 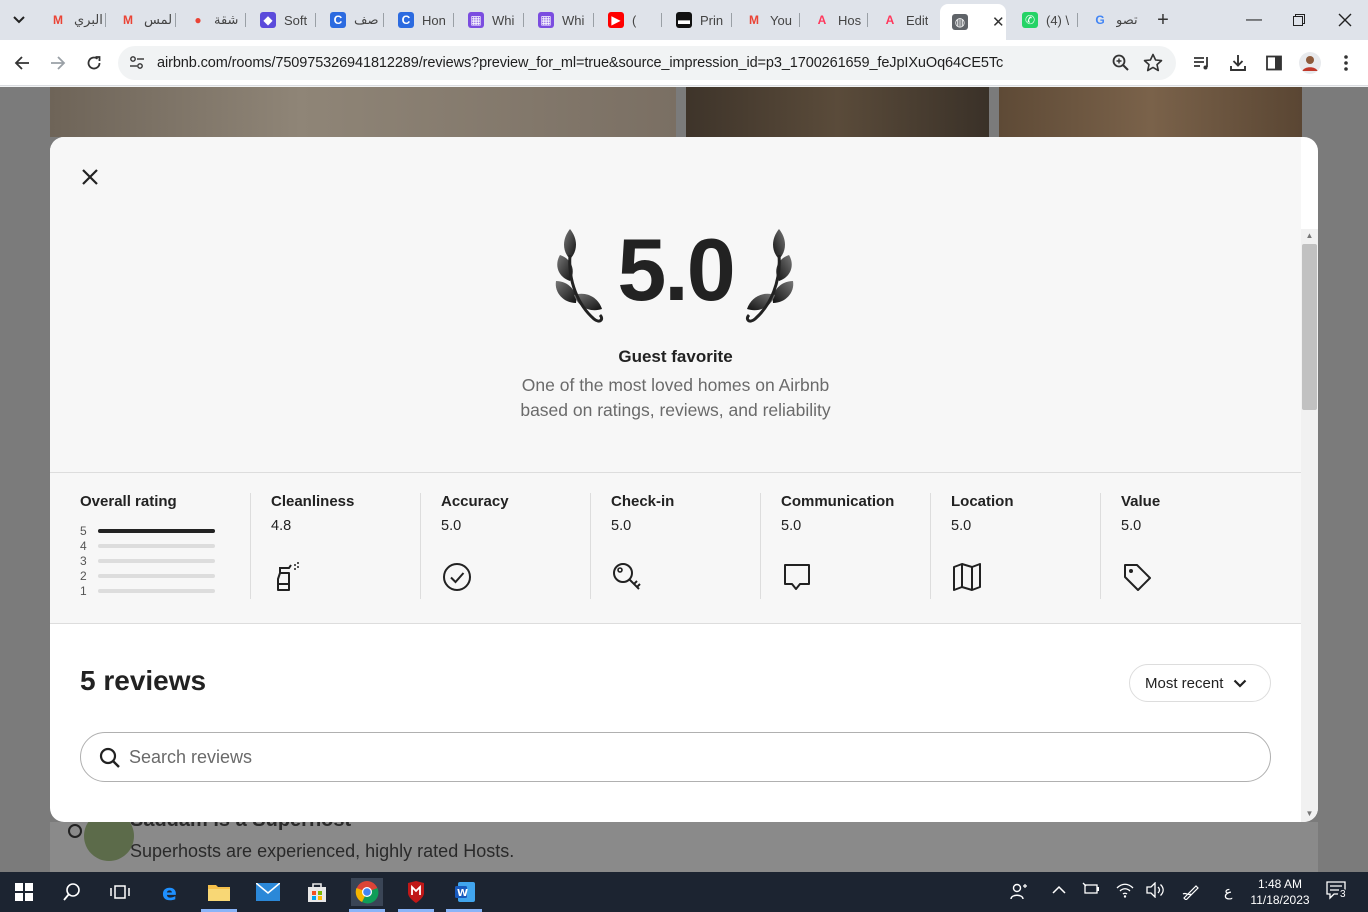 I want to click on download-icon, so click(x=1238, y=63).